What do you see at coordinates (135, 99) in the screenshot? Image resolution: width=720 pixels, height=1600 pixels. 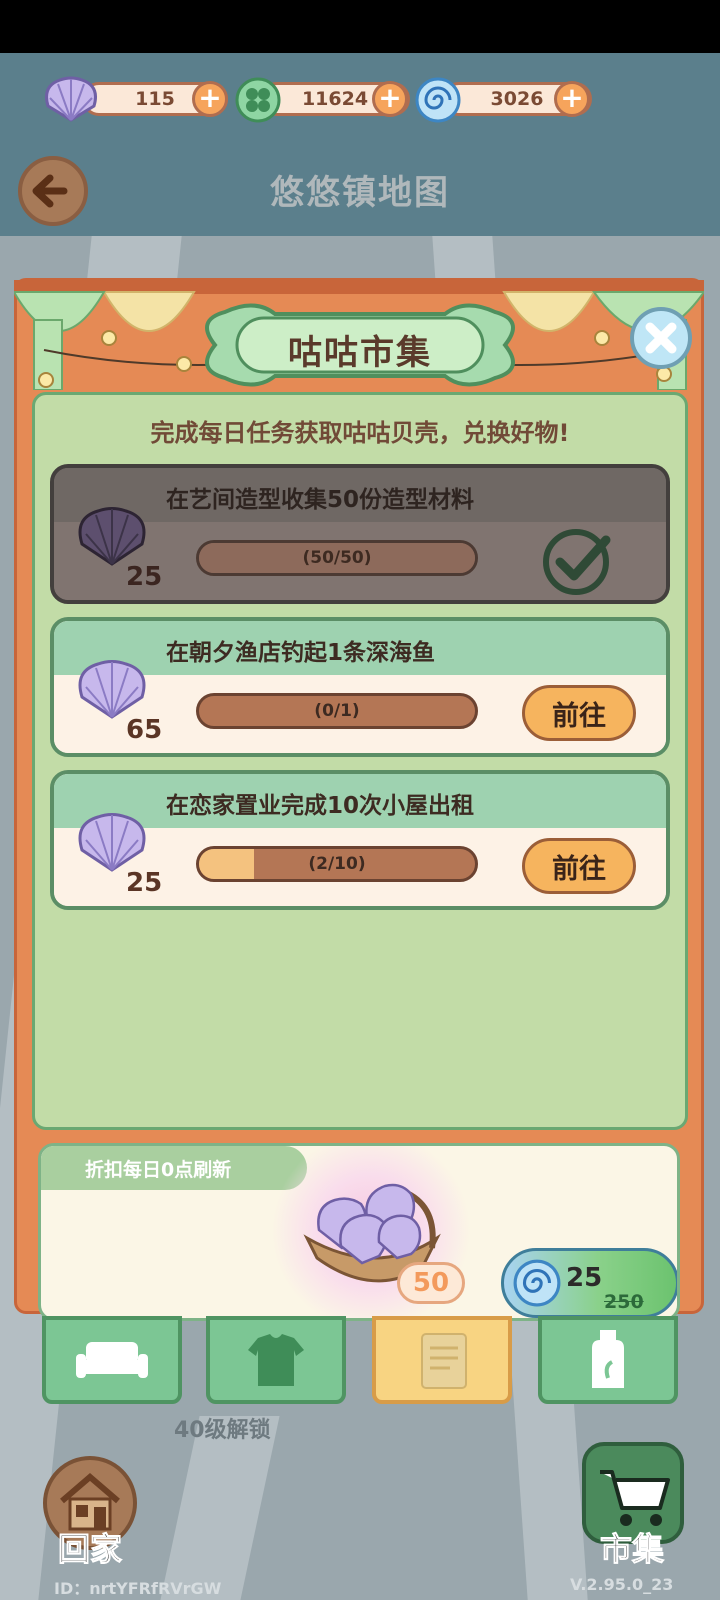 I see `currency-shells: 115 +` at bounding box center [135, 99].